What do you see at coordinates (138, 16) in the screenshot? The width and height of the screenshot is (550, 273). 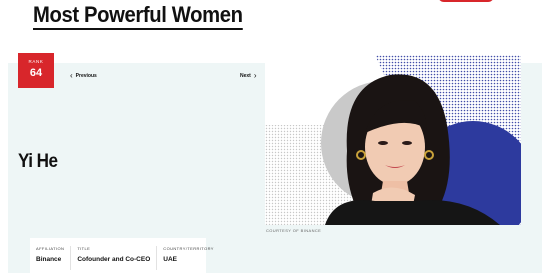 I see `page-title: Most Powerful Women` at bounding box center [138, 16].